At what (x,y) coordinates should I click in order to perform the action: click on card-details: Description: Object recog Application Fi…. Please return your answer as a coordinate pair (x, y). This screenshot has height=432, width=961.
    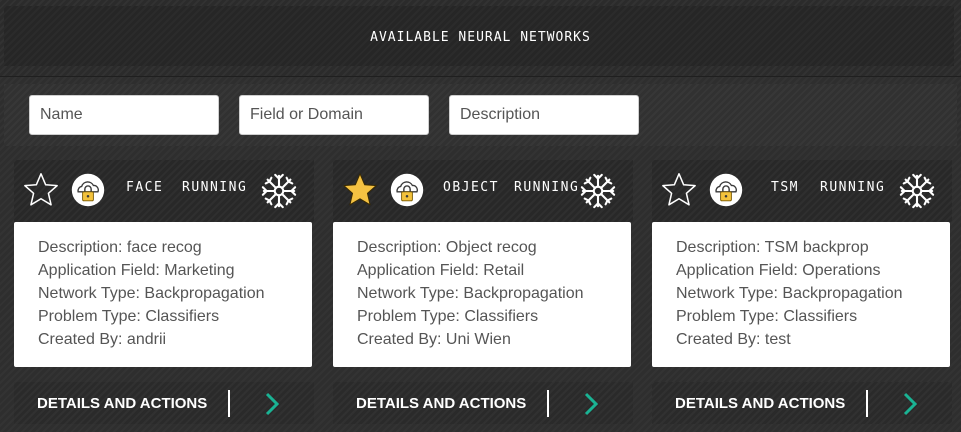
    Looking at the image, I should click on (482, 294).